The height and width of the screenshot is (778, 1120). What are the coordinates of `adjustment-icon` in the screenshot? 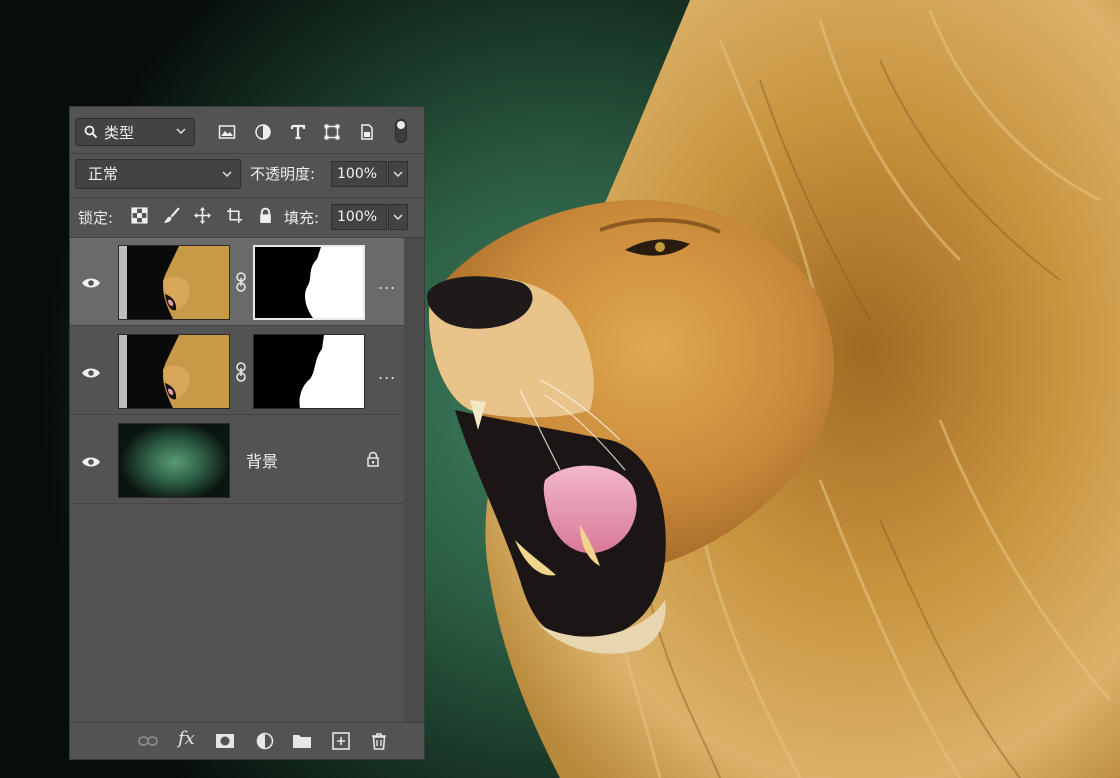 It's located at (265, 741).